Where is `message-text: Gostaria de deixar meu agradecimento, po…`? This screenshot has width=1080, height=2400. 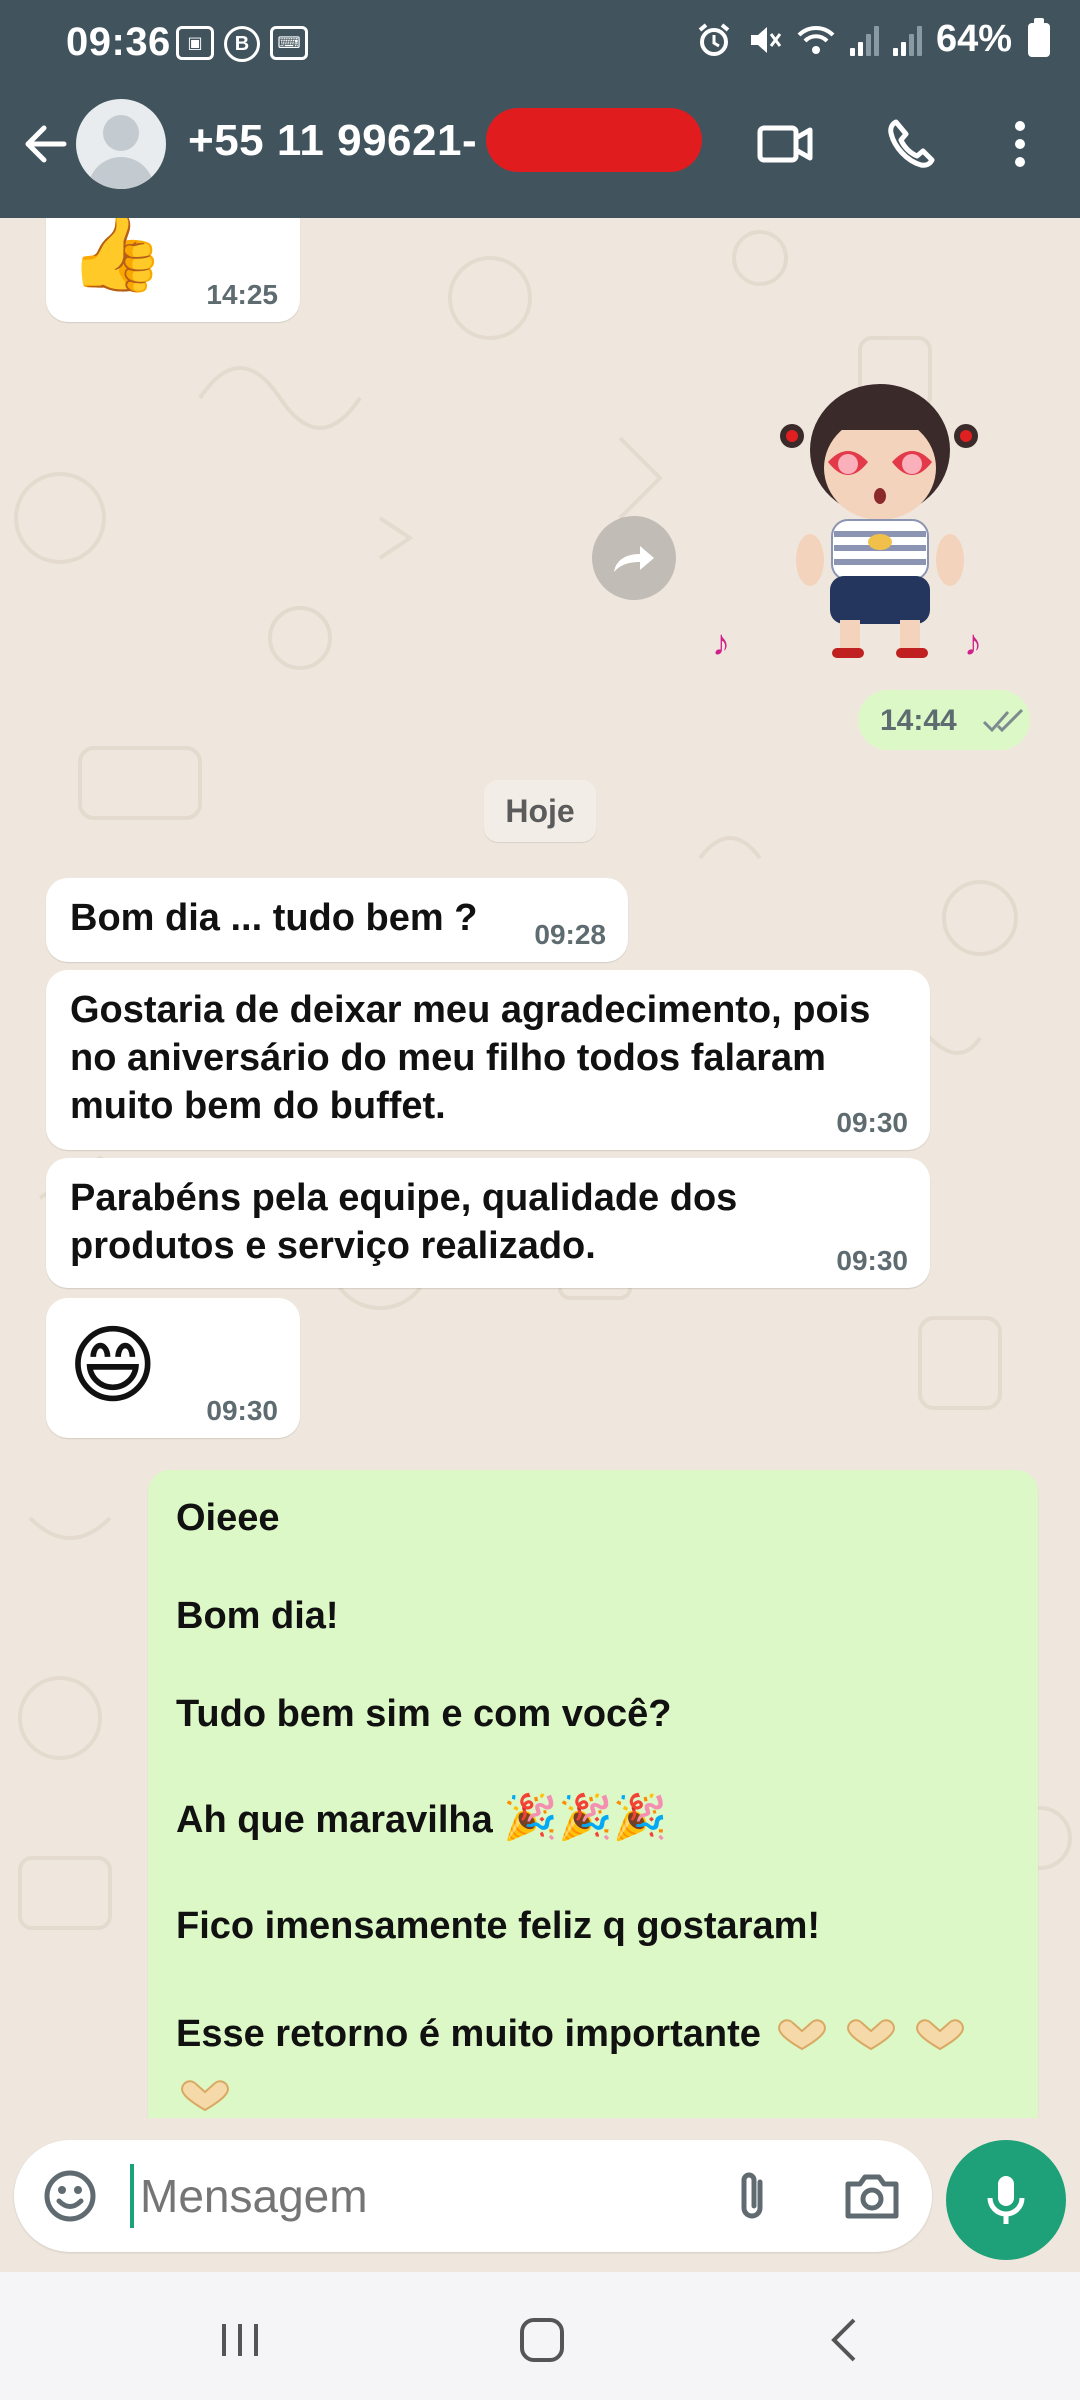 message-text: Gostaria de deixar meu agradecimento, po… is located at coordinates (510, 1058).